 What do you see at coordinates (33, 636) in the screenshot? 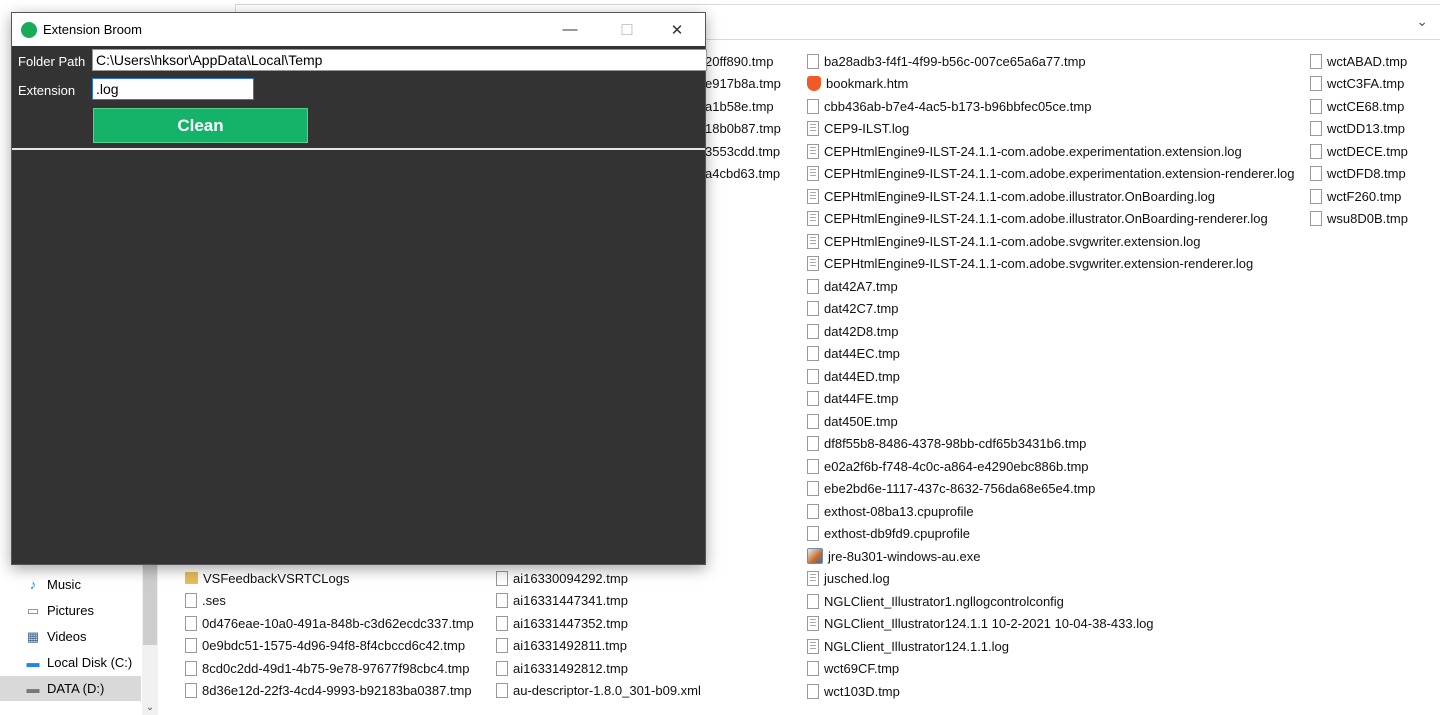
I see `videos-icon: ▦` at bounding box center [33, 636].